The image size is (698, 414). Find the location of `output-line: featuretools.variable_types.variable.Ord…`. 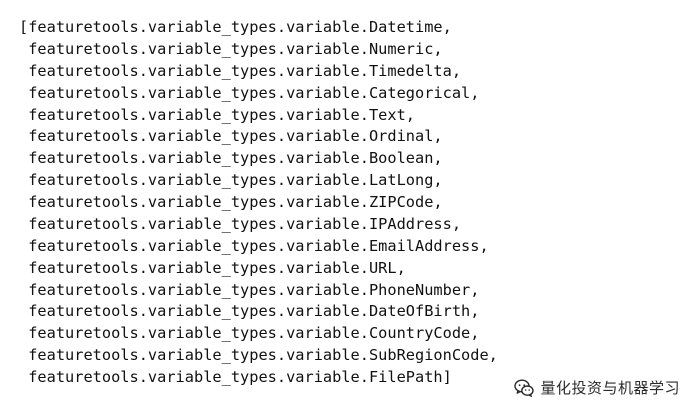

output-line: featuretools.variable_types.variable.Ord… is located at coordinates (231, 136).